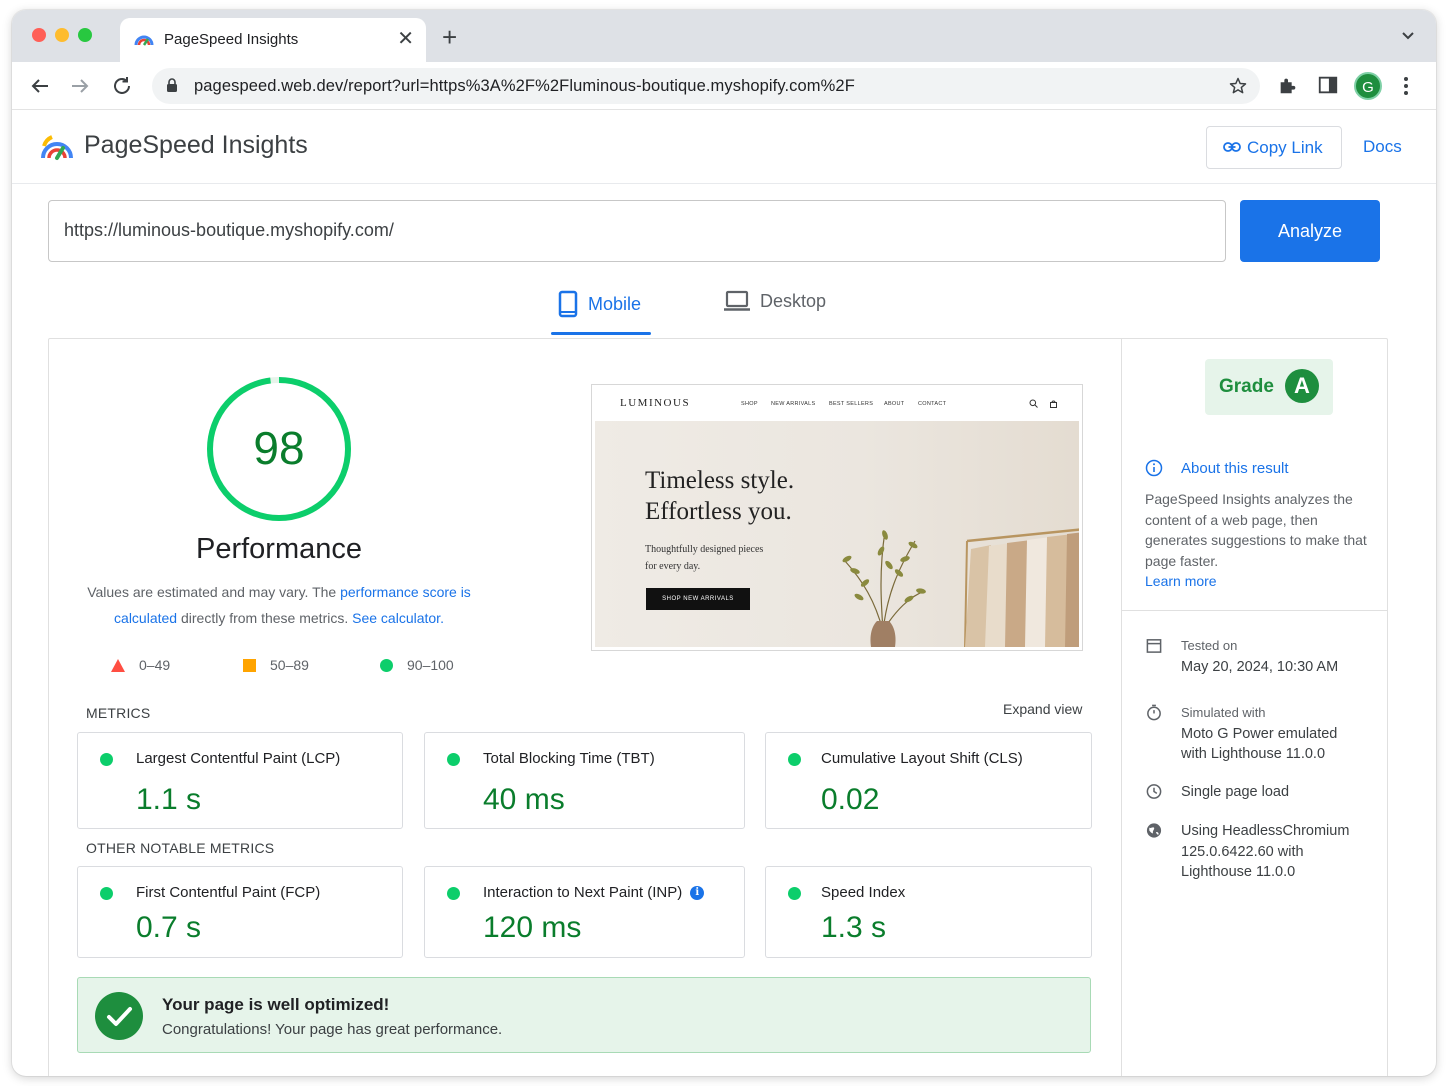  I want to click on metric-name-text: Speed Index, so click(863, 892).